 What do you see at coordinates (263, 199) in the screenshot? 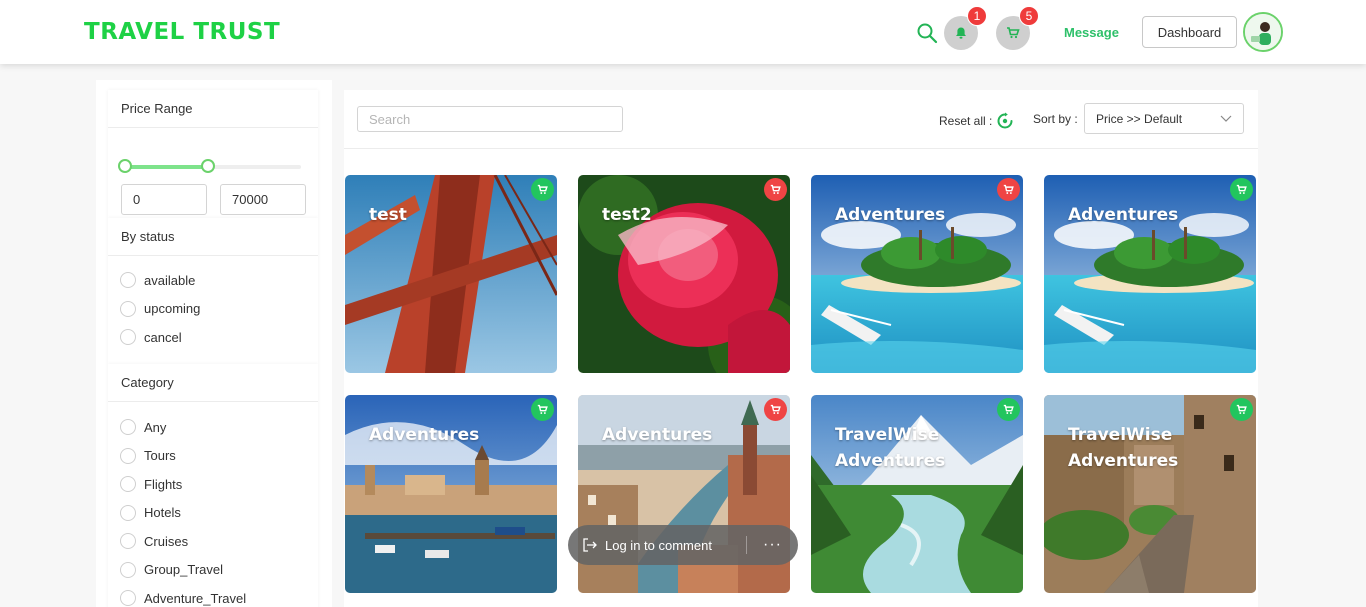
I see `price-max-input` at bounding box center [263, 199].